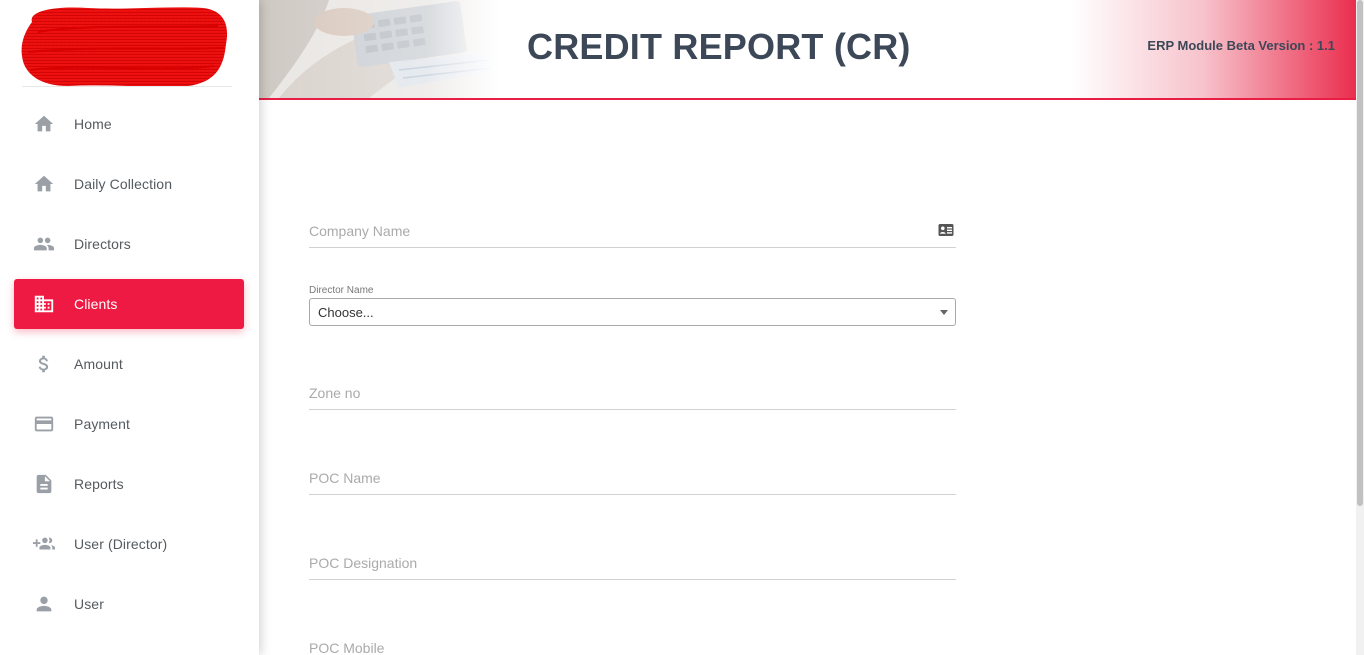 The height and width of the screenshot is (655, 1364). What do you see at coordinates (44, 364) in the screenshot?
I see `dollar-icon` at bounding box center [44, 364].